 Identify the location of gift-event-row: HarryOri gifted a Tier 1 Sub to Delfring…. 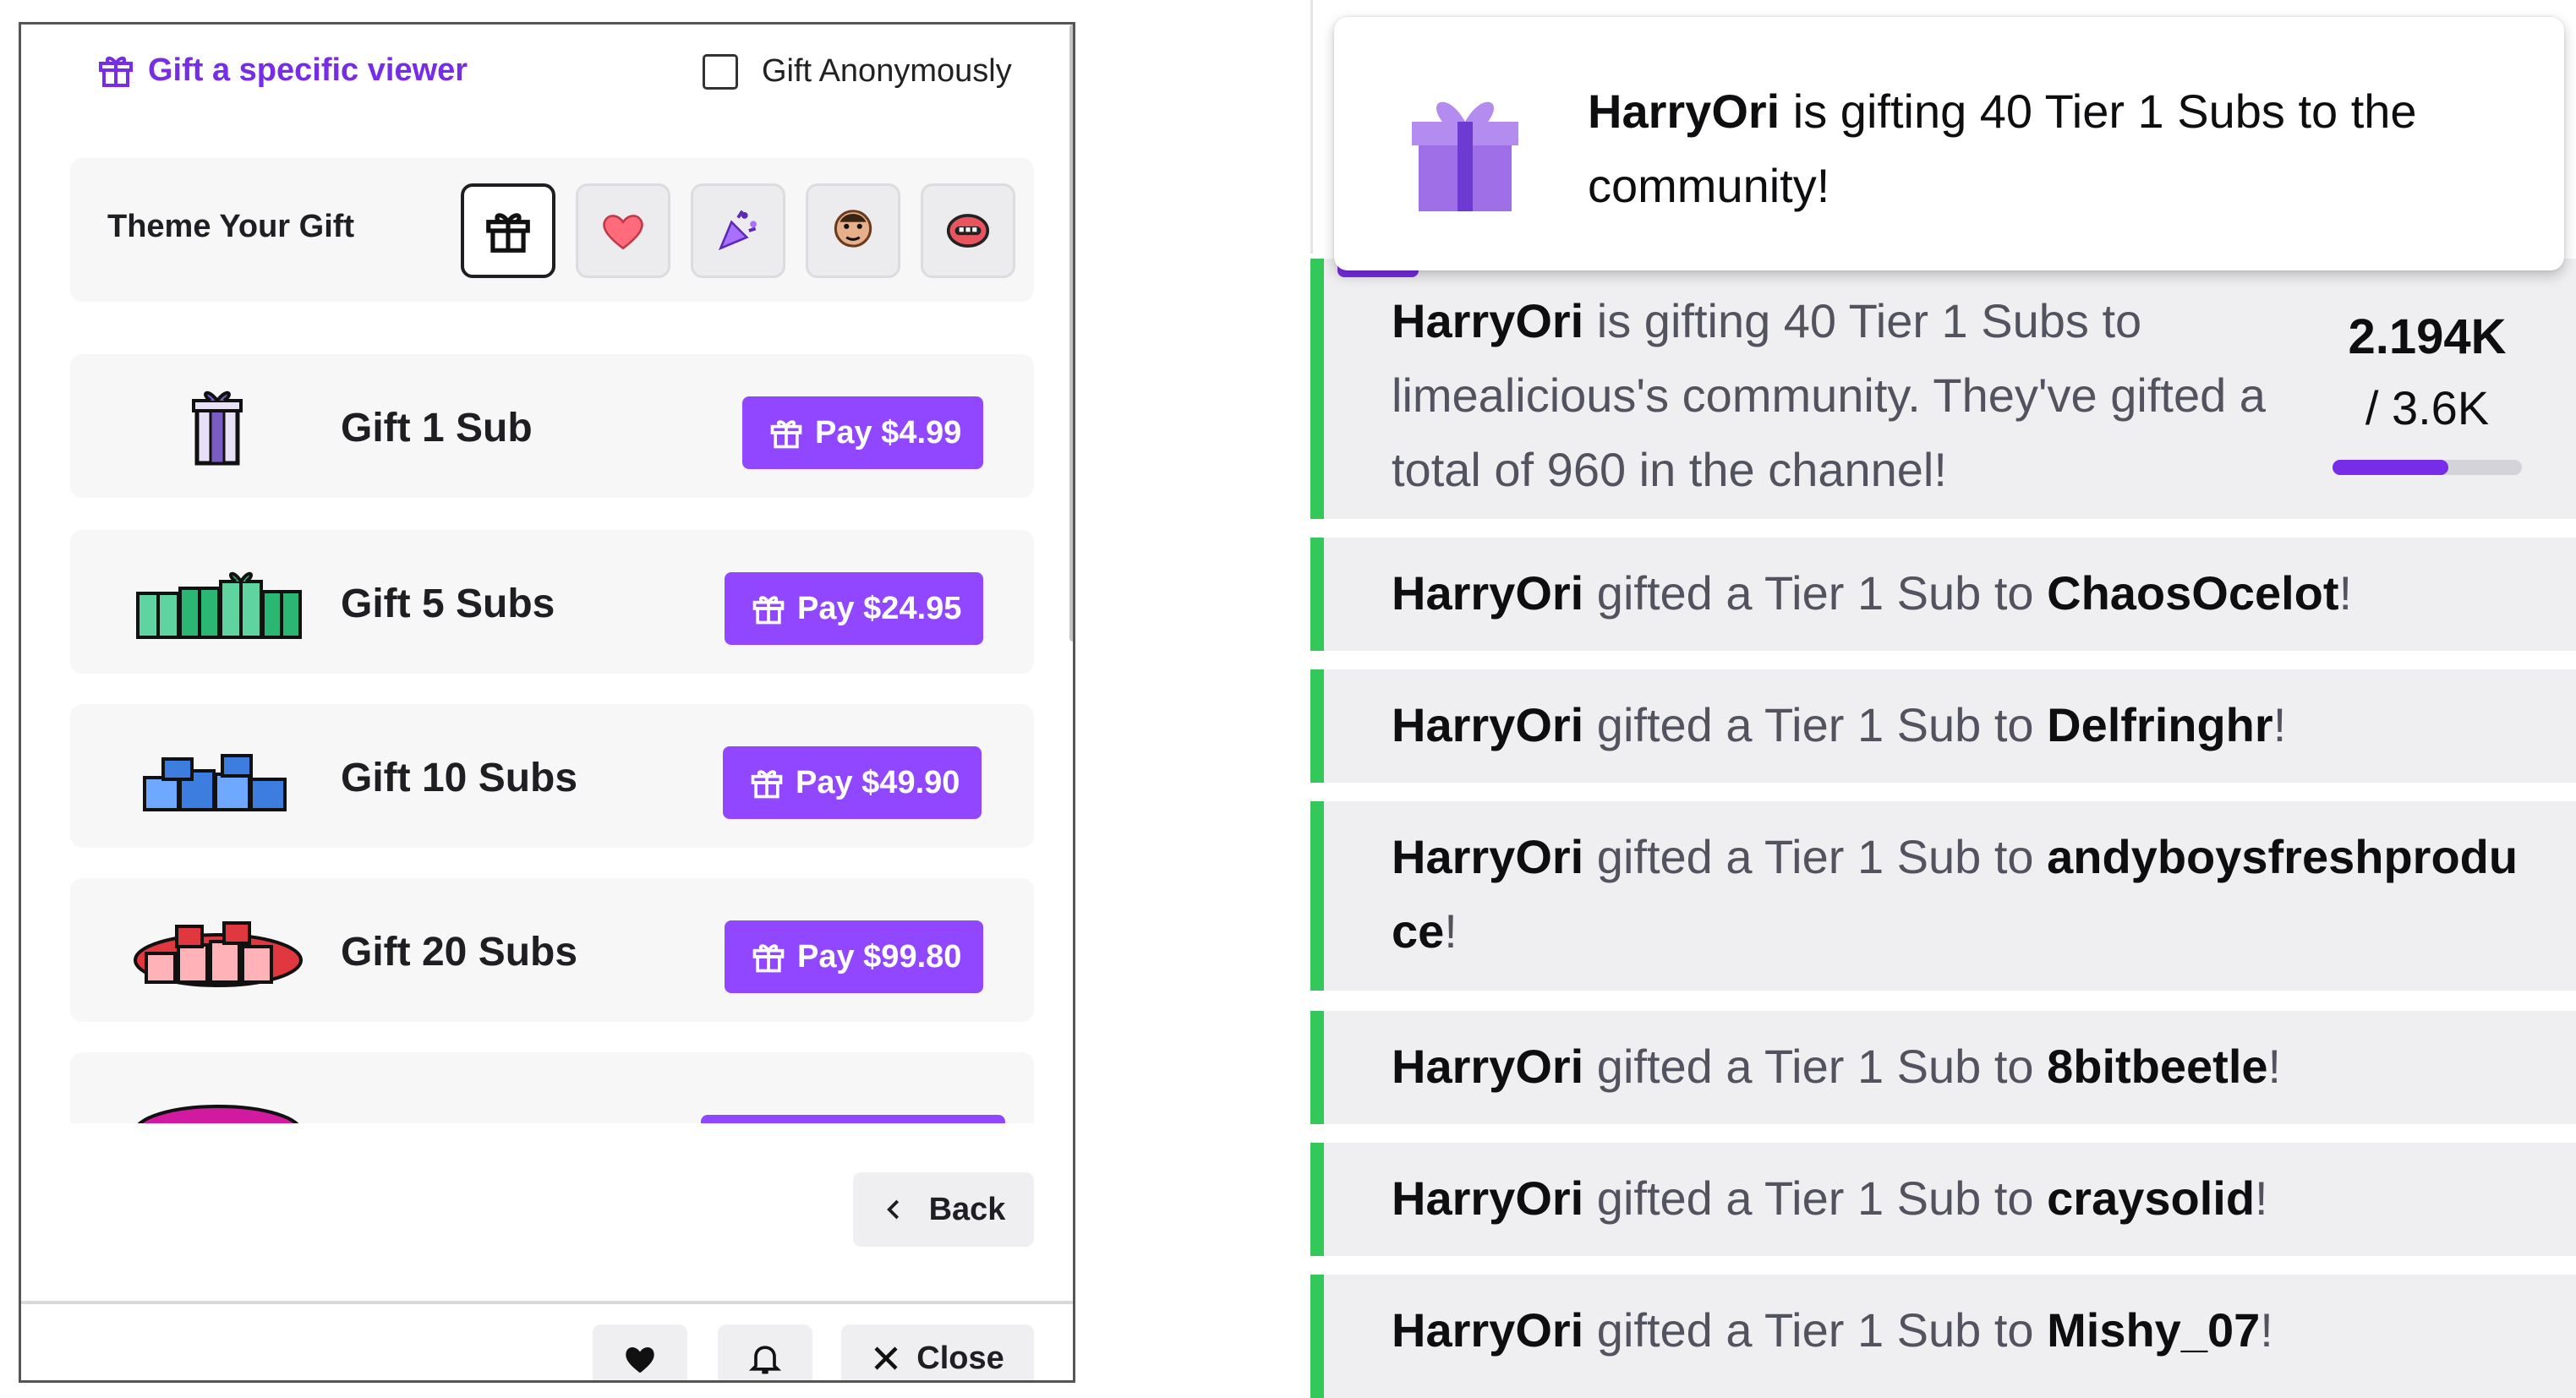
(1943, 726).